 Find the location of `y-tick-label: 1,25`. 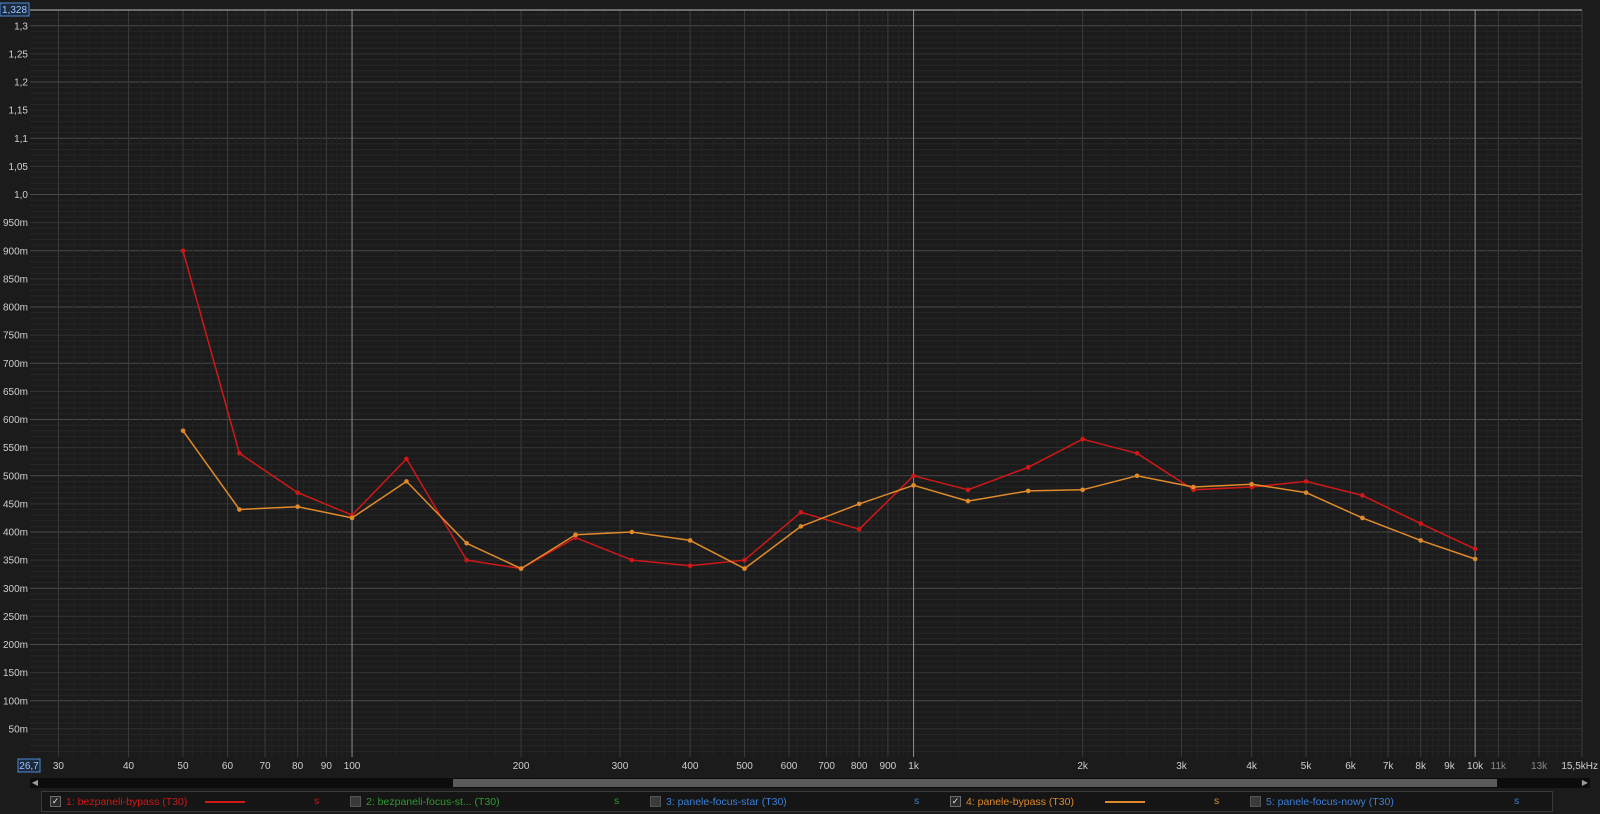

y-tick-label: 1,25 is located at coordinates (19, 54).